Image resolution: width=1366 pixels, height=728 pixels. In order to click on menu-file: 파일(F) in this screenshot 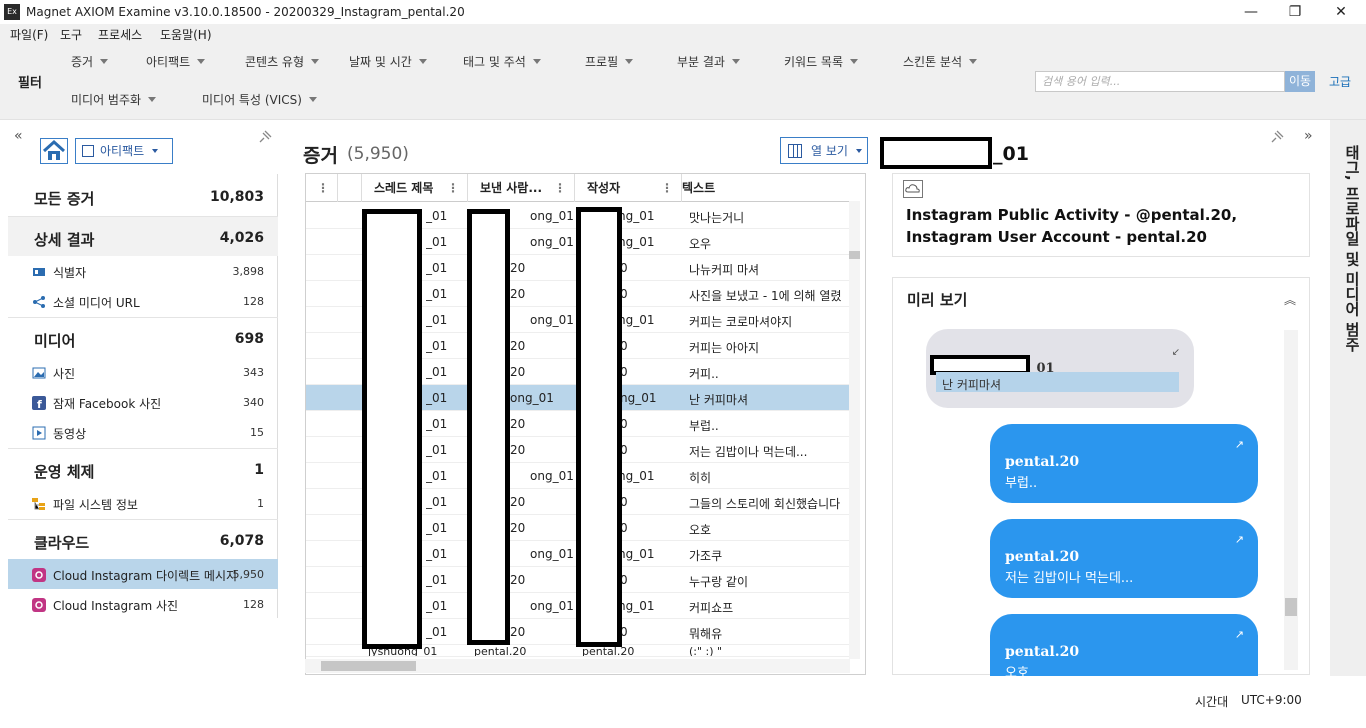, I will do `click(29, 35)`.